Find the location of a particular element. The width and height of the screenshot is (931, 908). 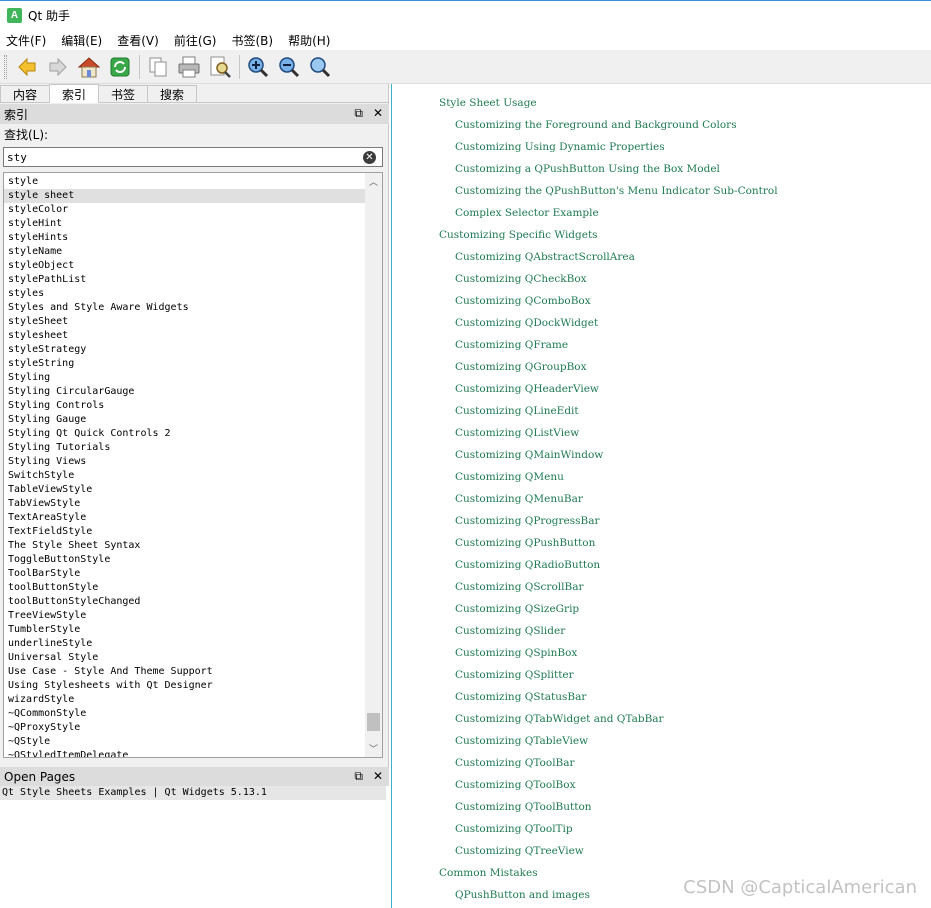

doc-link: Style Sheet Usage is located at coordinates (661, 103).